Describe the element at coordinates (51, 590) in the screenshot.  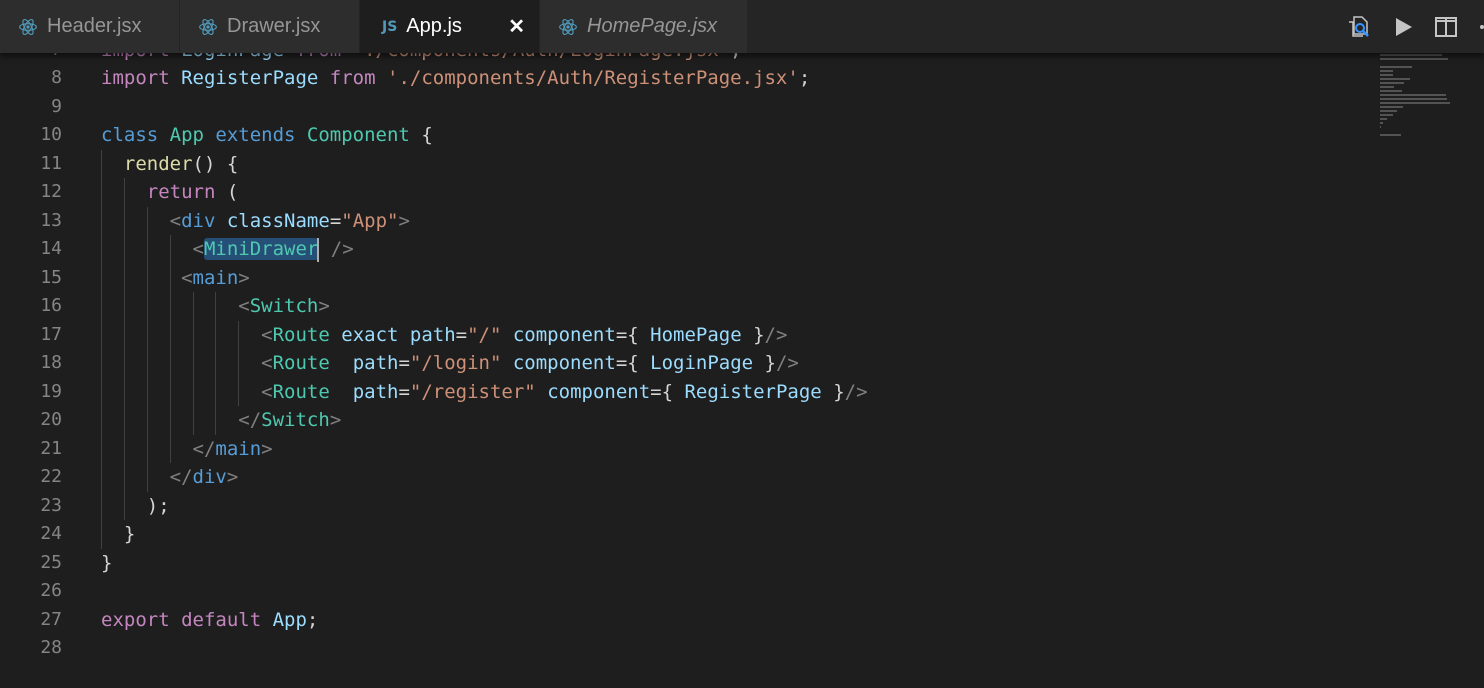
I see `line-number: 26` at that location.